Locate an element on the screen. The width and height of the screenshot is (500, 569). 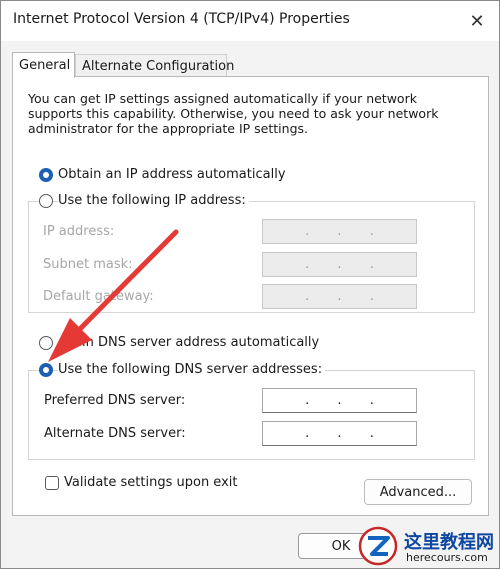
validate-settings-checkbox: Validate settings upon exit is located at coordinates (141, 482).